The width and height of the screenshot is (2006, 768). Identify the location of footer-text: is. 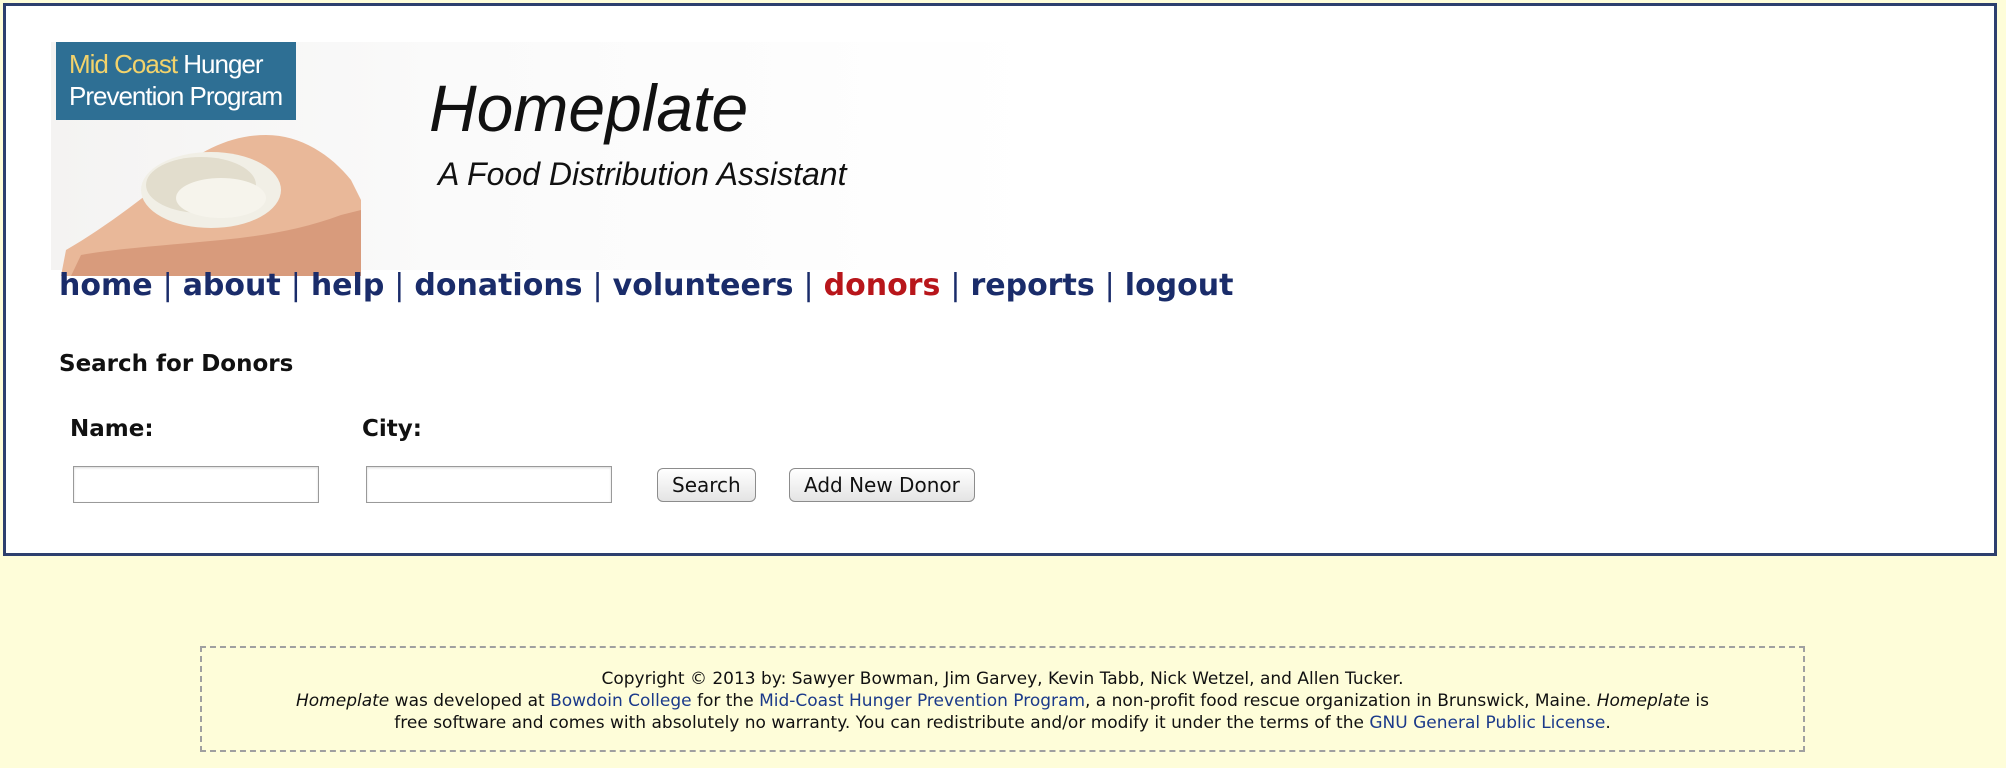
(1699, 701).